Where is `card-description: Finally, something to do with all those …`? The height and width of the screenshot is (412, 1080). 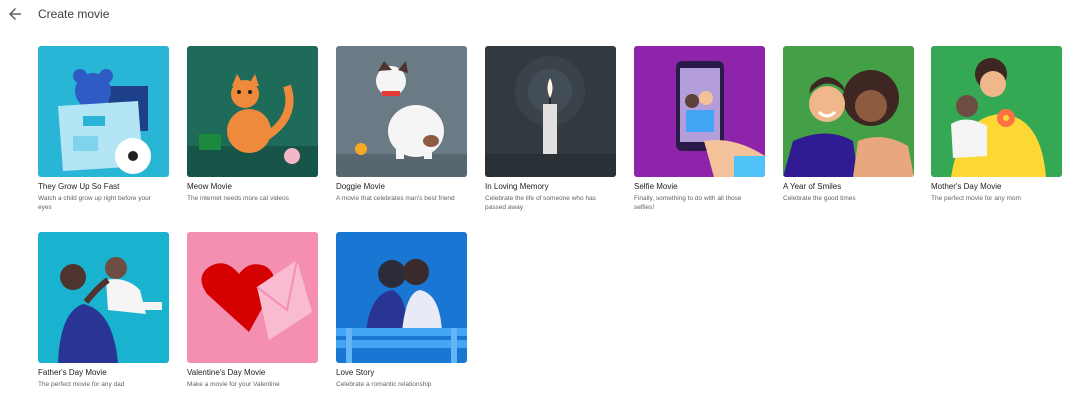 card-description: Finally, something to do with all those … is located at coordinates (688, 203).